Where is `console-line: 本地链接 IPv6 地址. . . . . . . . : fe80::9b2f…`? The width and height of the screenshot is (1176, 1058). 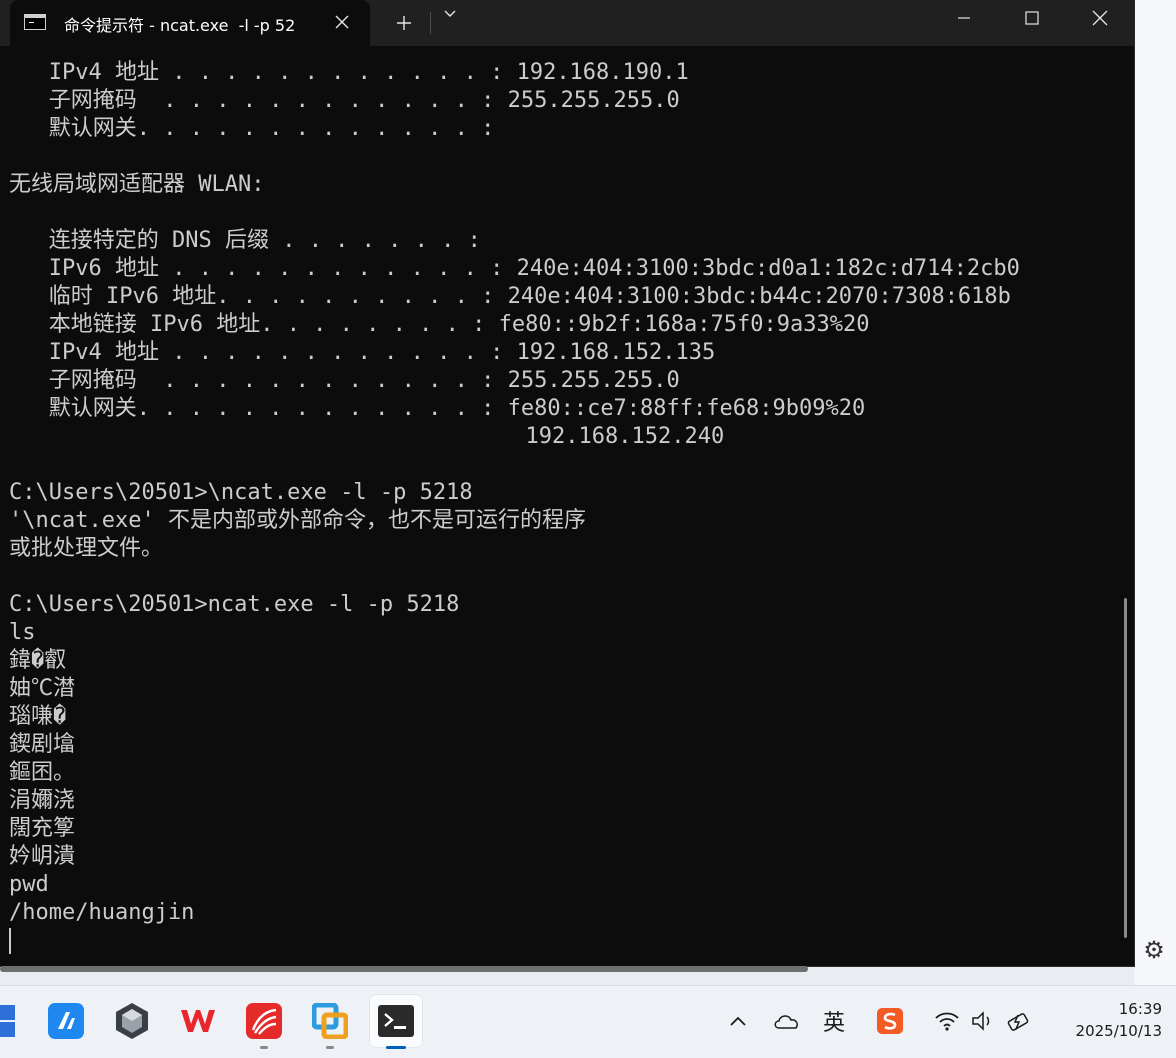
console-line: 本地链接 IPv6 地址. . . . . . . . : fe80::9b2f… is located at coordinates (439, 324).